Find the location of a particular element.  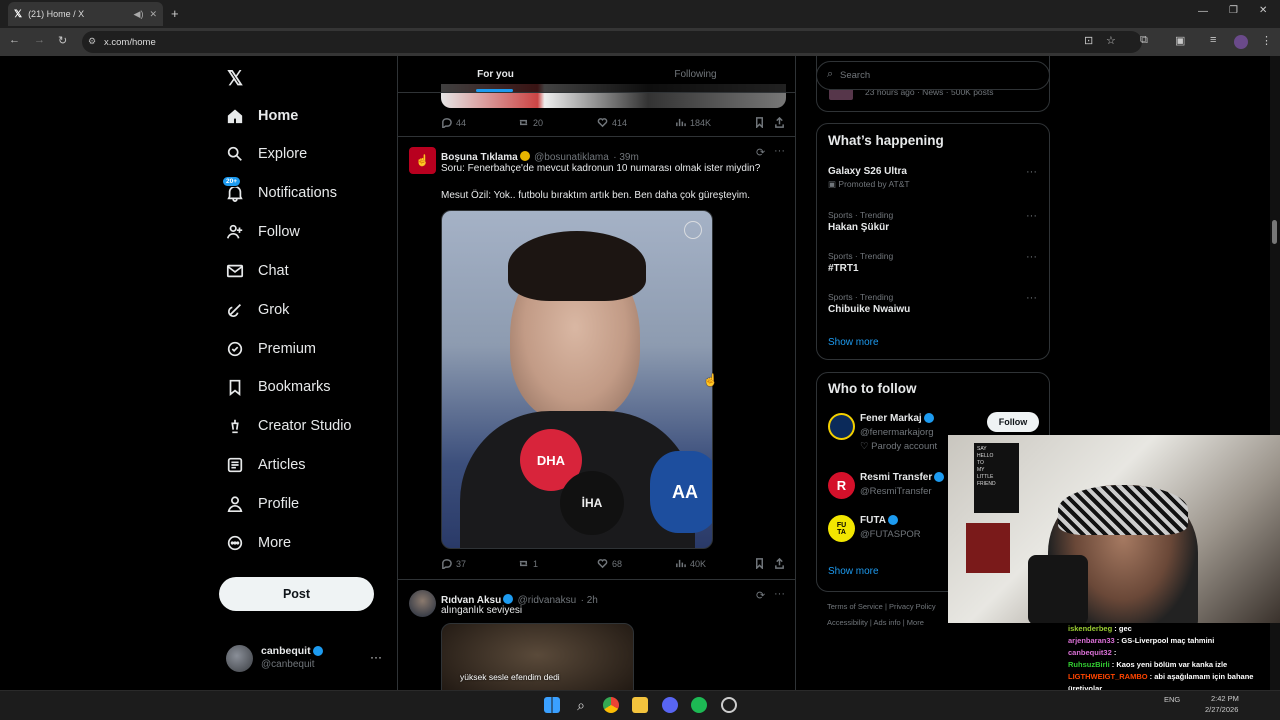

tab-for-you: For you is located at coordinates (495, 74).